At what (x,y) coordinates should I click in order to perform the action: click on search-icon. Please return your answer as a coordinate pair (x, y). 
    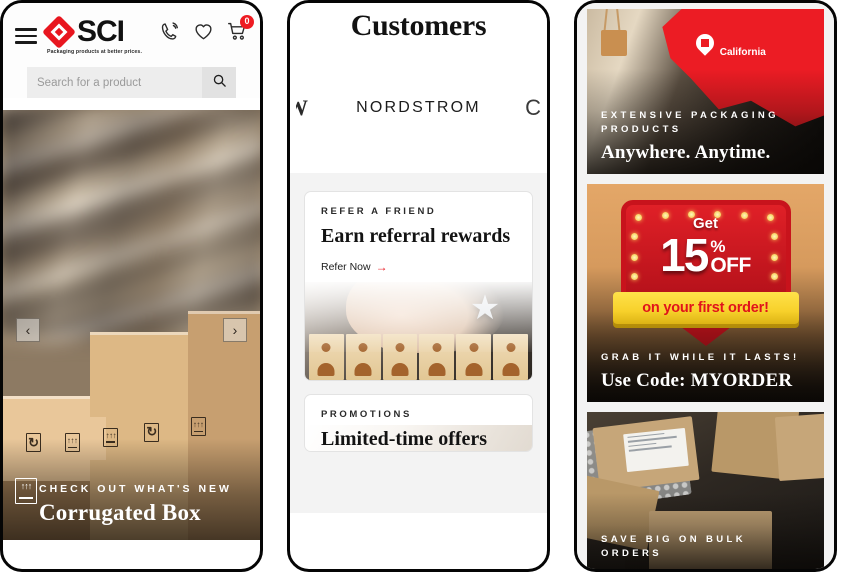
    Looking at the image, I should click on (219, 83).